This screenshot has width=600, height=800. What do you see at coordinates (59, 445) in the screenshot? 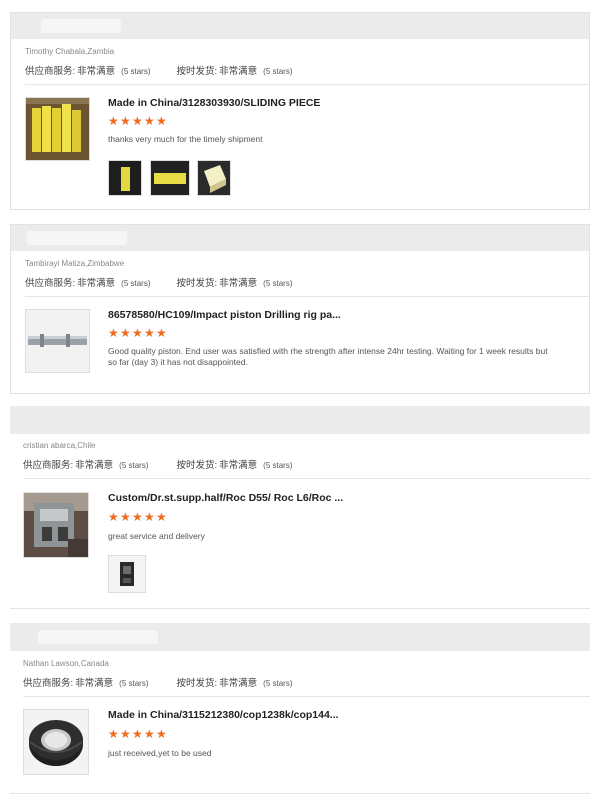
I see `reviewer-name: cristian abarca,Chile` at bounding box center [59, 445].